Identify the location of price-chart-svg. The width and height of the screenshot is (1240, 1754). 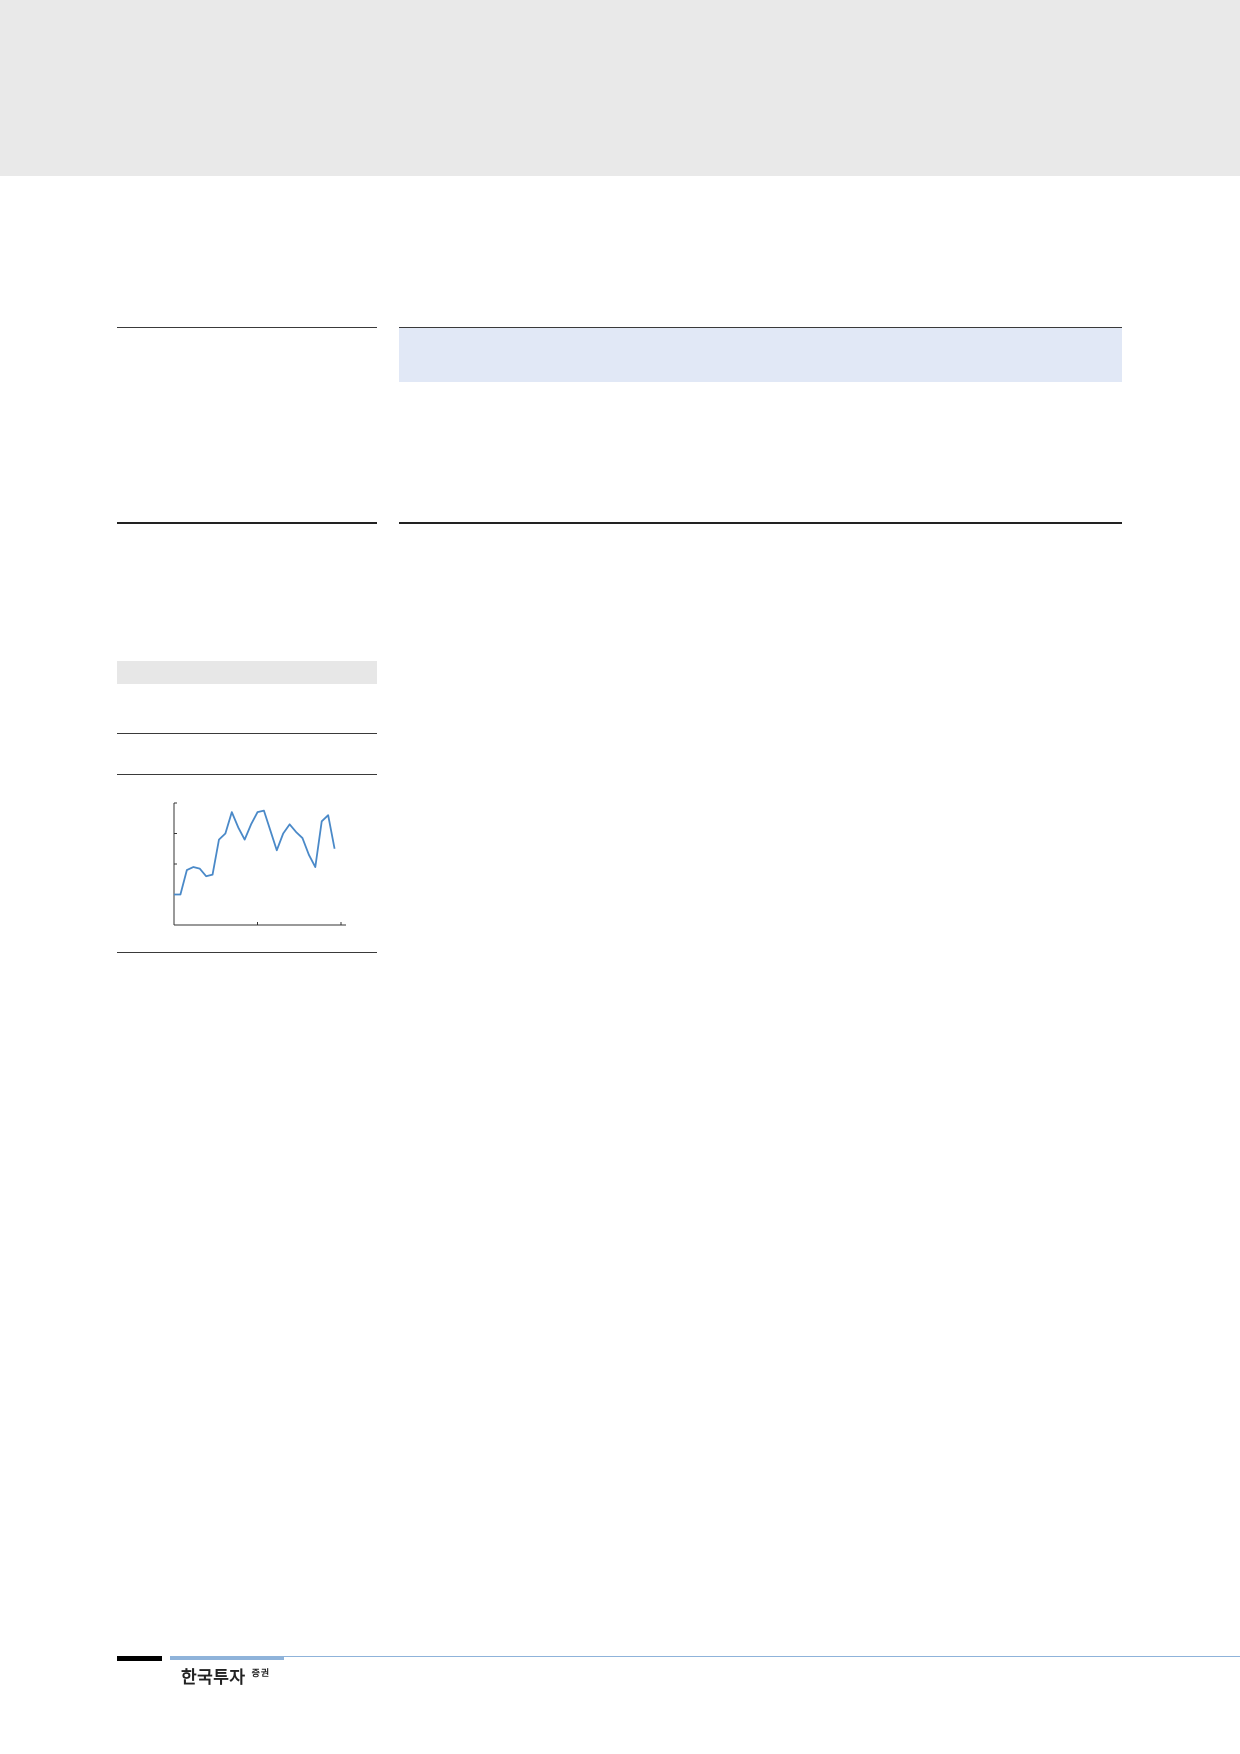
(259, 864).